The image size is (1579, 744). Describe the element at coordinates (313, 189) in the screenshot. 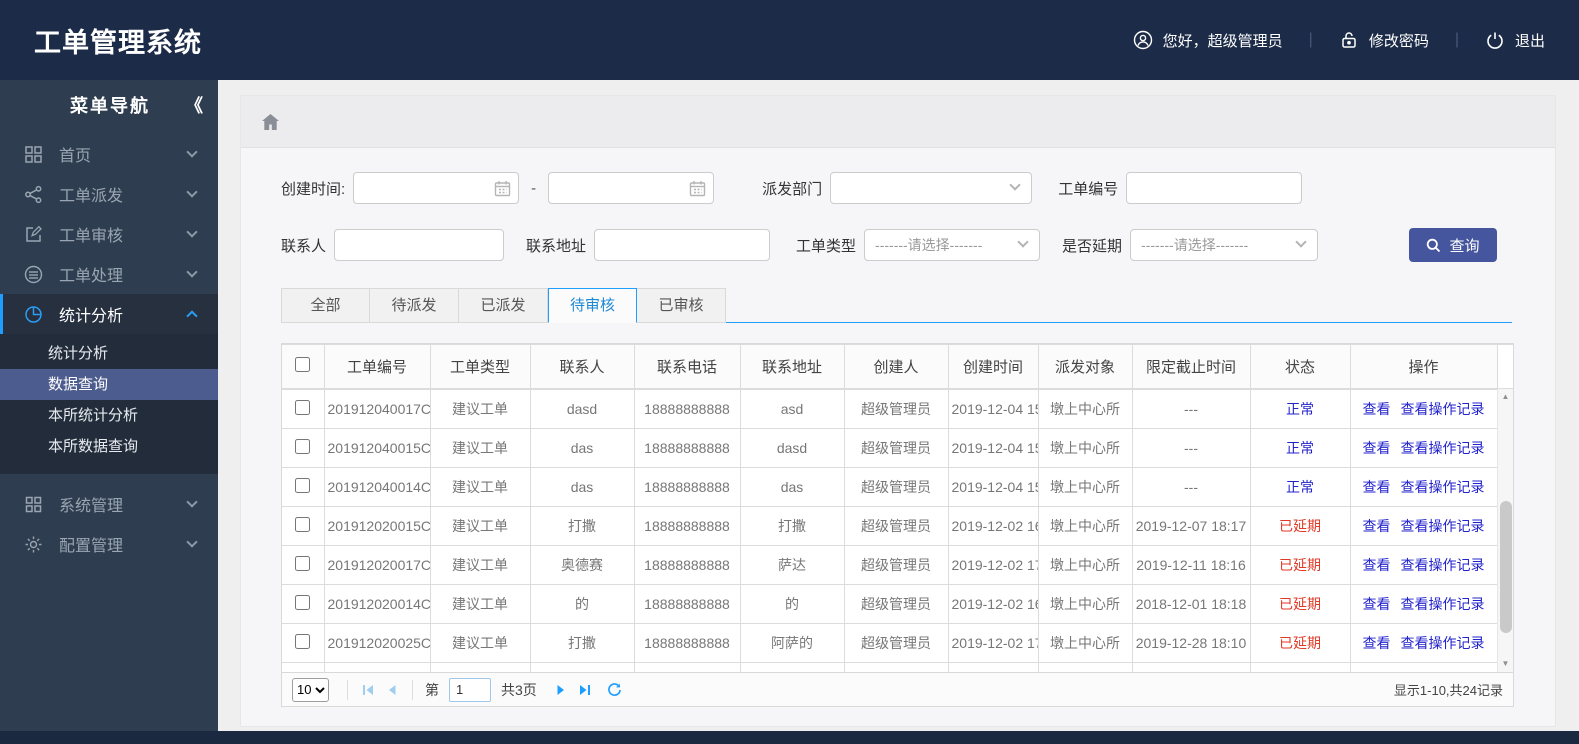

I see `create-time-label: 创建时间:` at that location.